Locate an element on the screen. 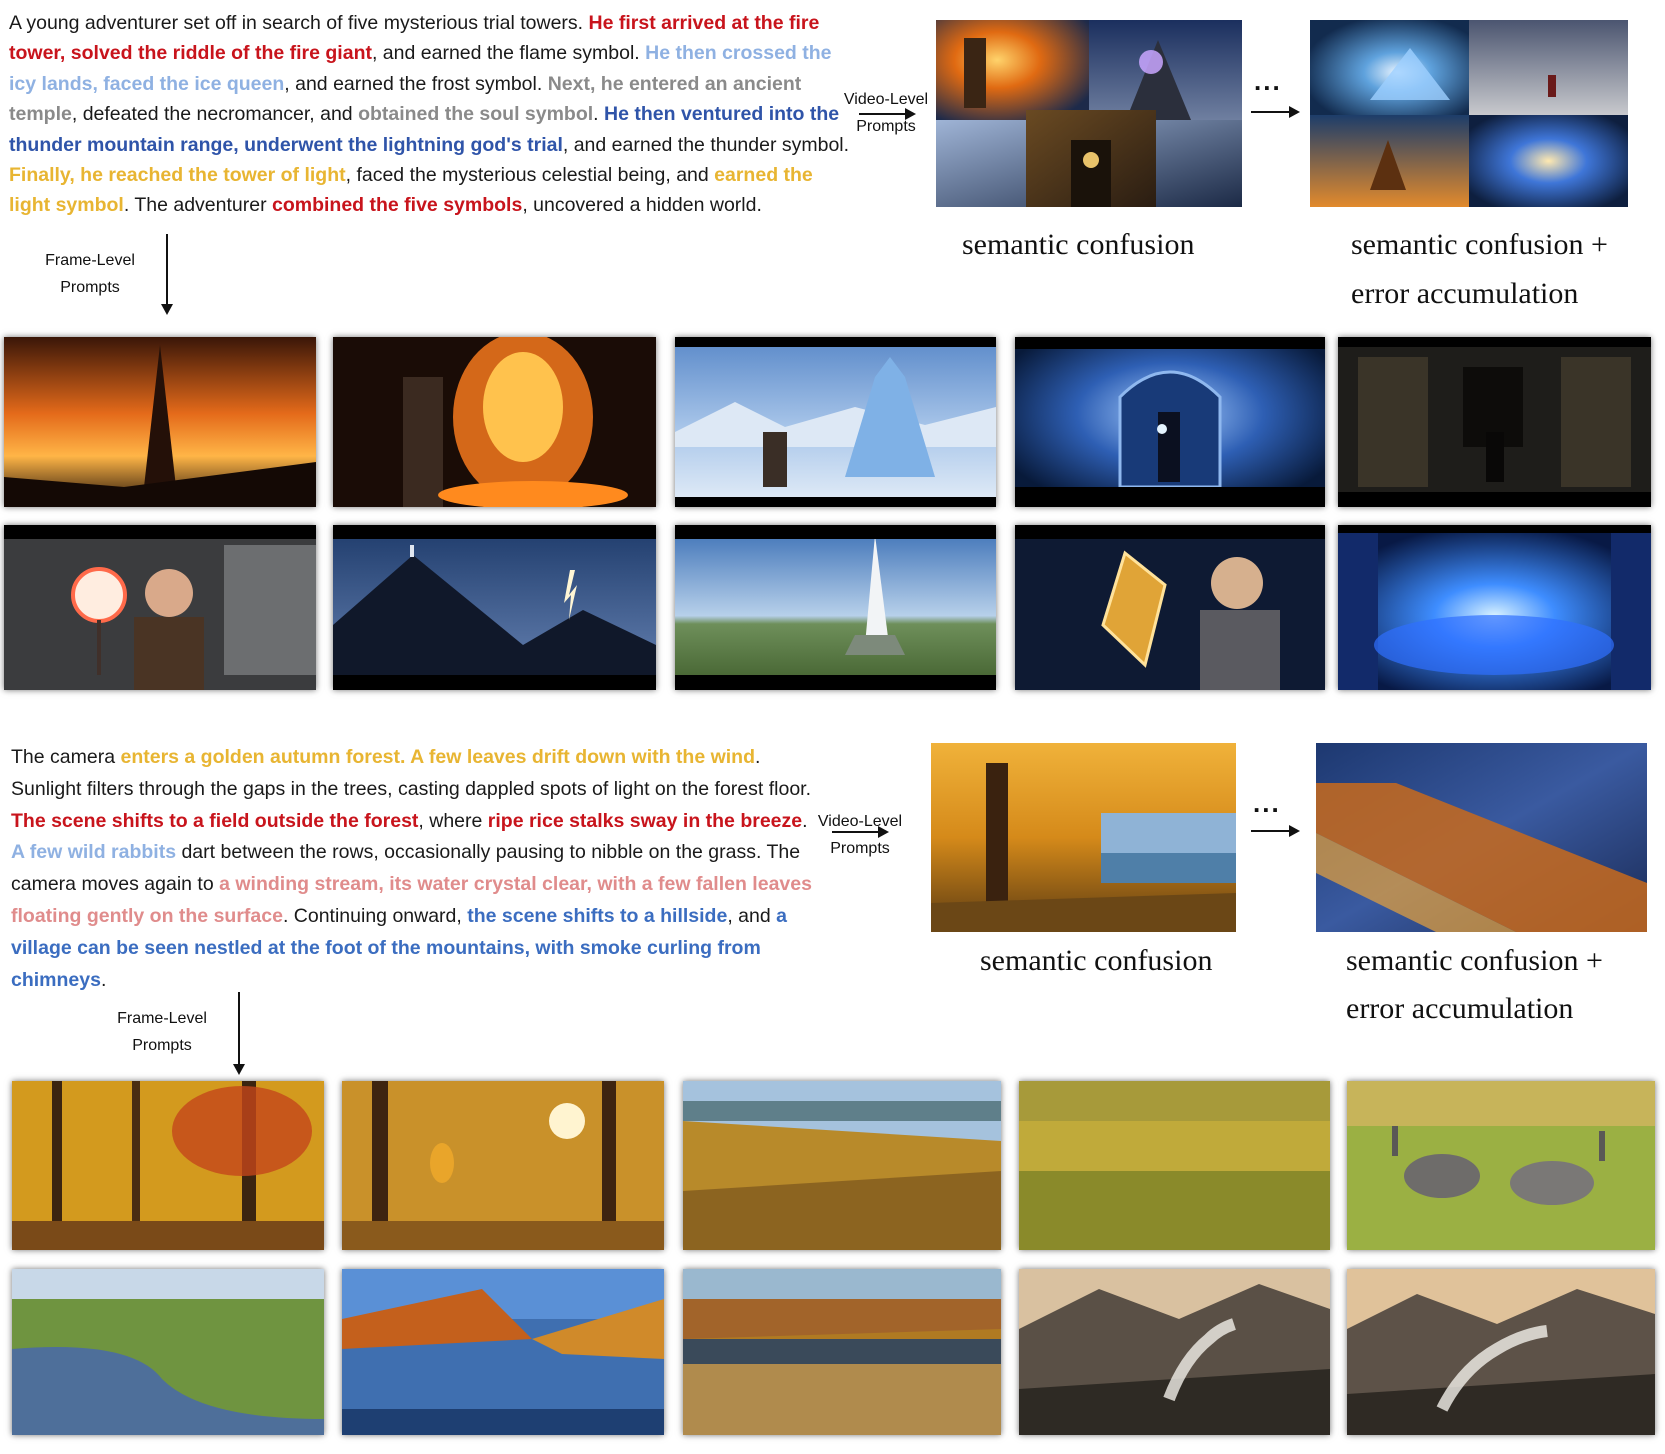  frame-rabbits is located at coordinates (1501, 1165).